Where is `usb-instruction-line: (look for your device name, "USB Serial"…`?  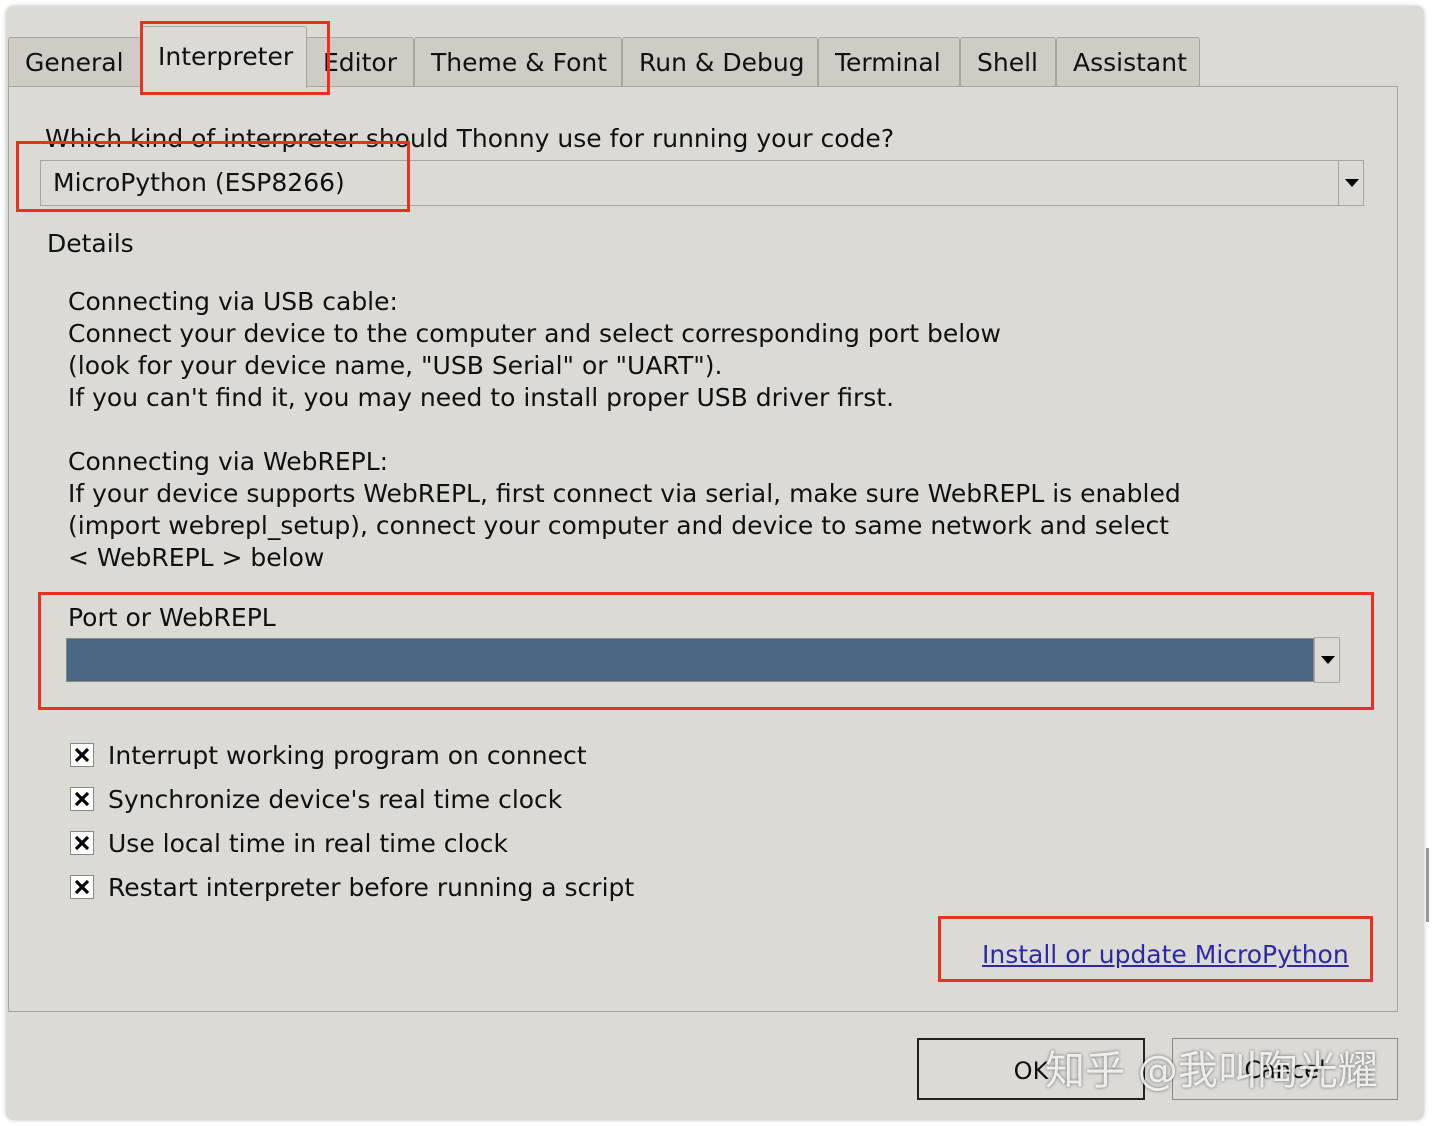
usb-instruction-line: (look for your device name, "USB Serial"… is located at coordinates (395, 365).